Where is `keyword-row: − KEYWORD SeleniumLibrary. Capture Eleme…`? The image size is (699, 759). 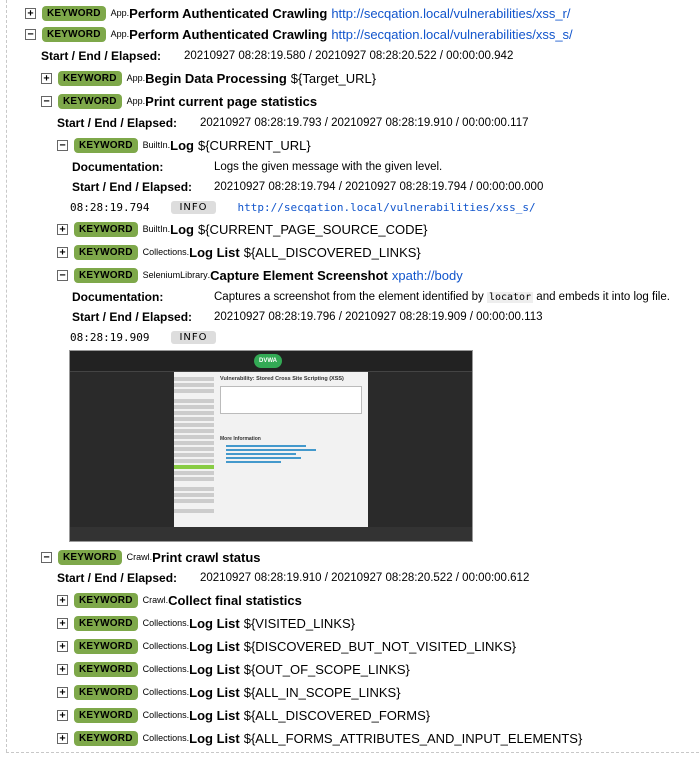
keyword-row: − KEYWORD SeleniumLibrary. Capture Eleme… is located at coordinates (260, 275).